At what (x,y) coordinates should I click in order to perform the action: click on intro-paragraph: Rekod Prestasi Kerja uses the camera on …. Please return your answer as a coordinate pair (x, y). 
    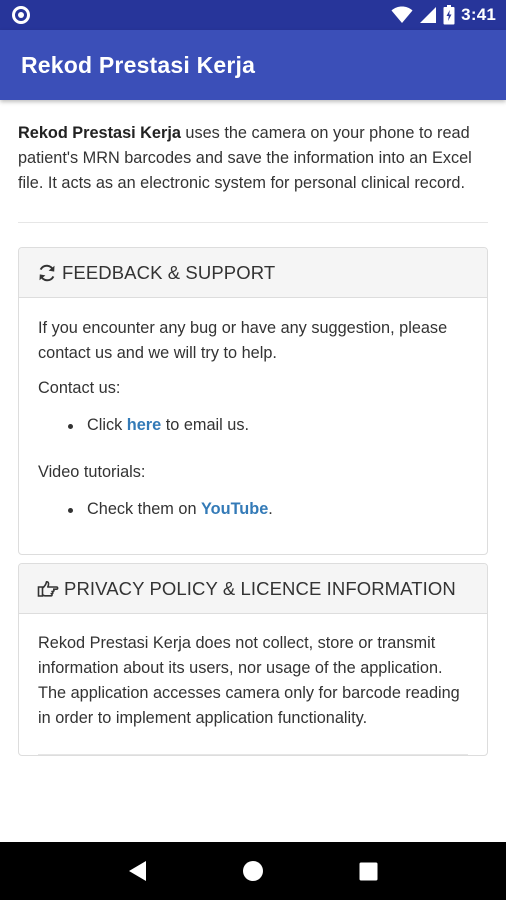
    Looking at the image, I should click on (253, 158).